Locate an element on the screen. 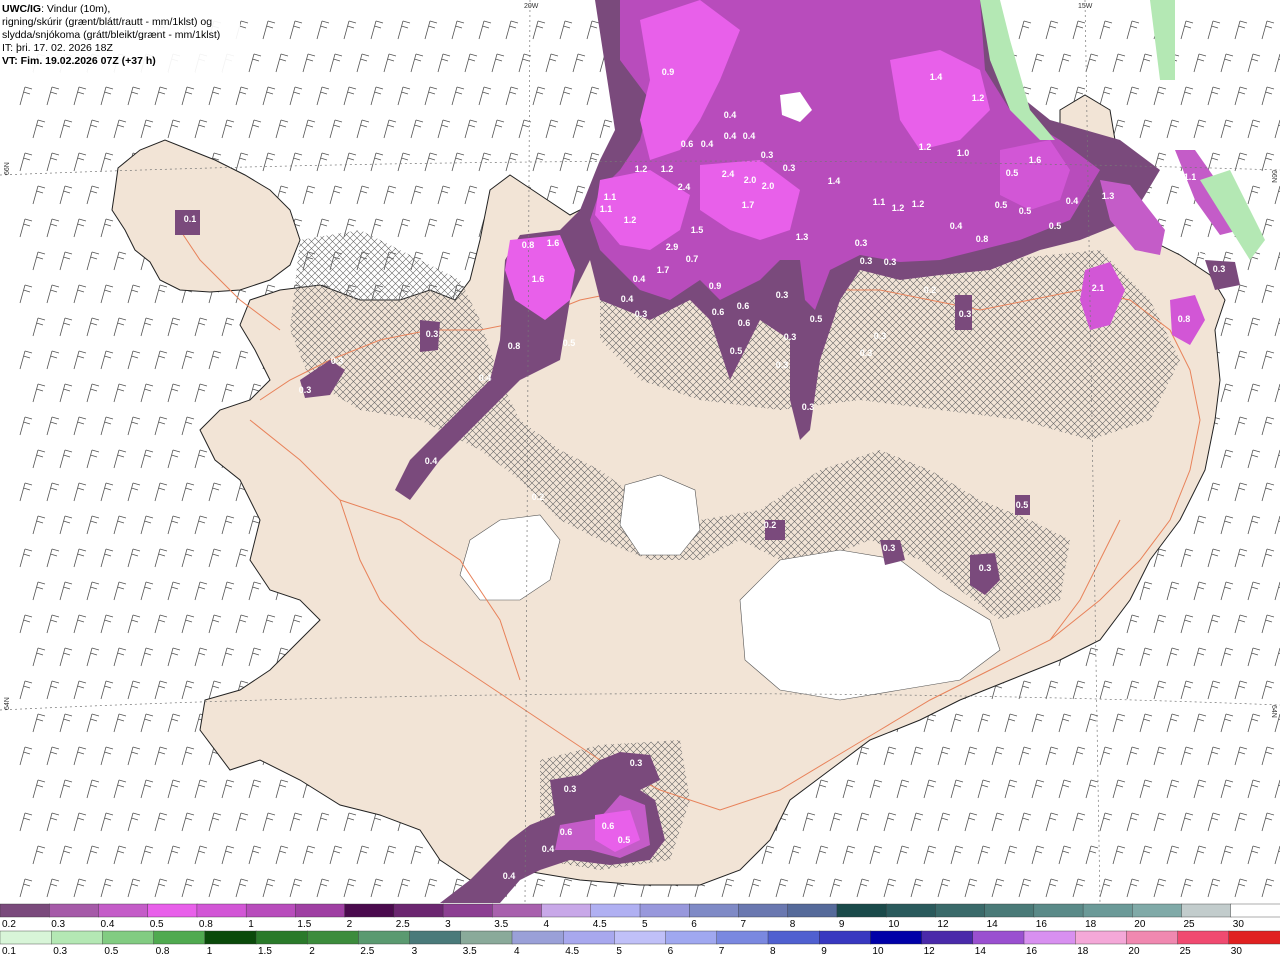  precip-value: 2.9 is located at coordinates (672, 247).